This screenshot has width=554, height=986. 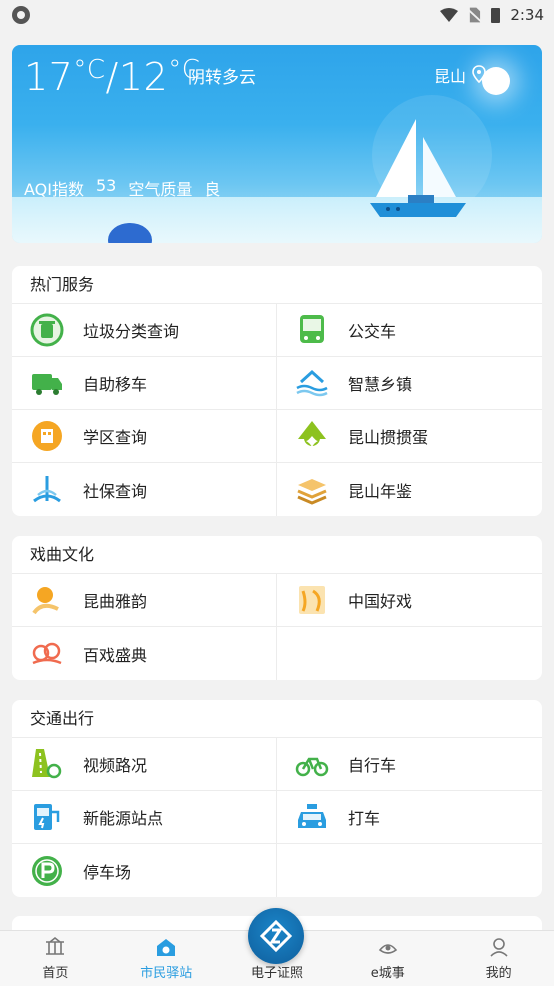 What do you see at coordinates (450, 75) in the screenshot?
I see `city-name: 昆山` at bounding box center [450, 75].